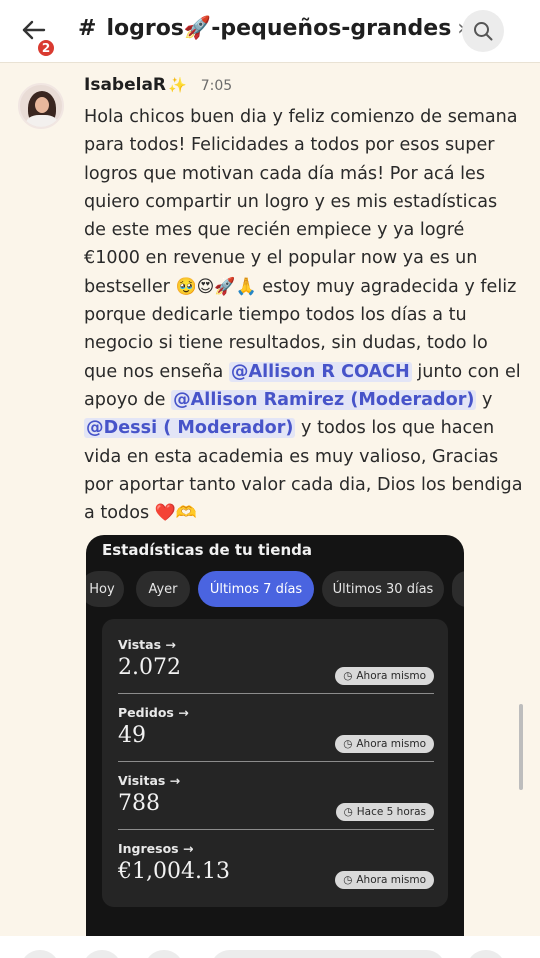 The width and height of the screenshot is (540, 958). Describe the element at coordinates (34, 30) in the screenshot. I see `back-arrow-icon` at that location.